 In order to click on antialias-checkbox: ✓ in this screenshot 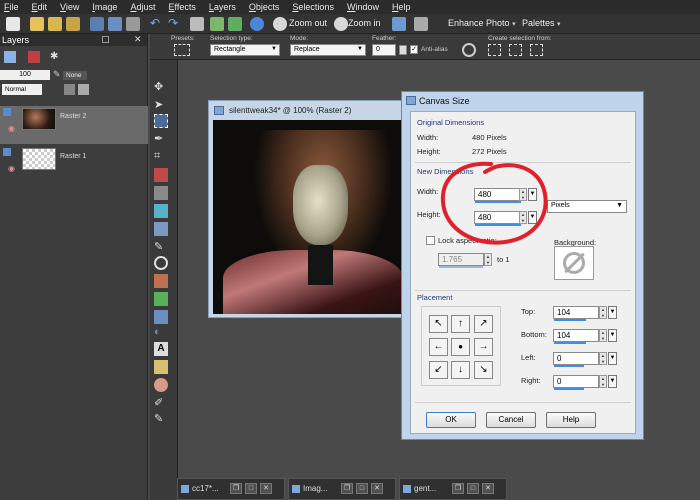, I will do `click(414, 49)`.